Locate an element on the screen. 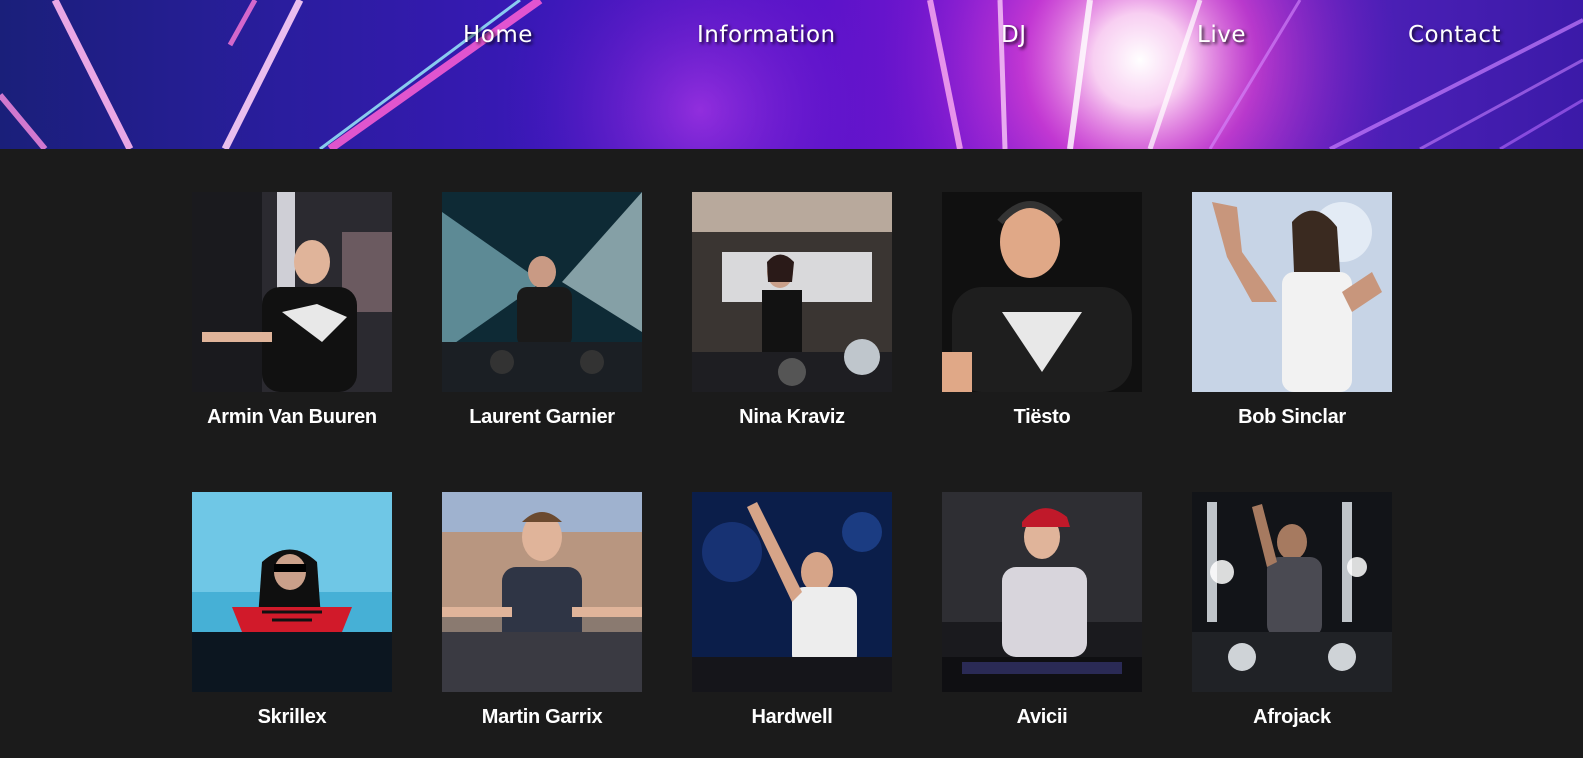  dj-name: Armin Van Buuren is located at coordinates (292, 417).